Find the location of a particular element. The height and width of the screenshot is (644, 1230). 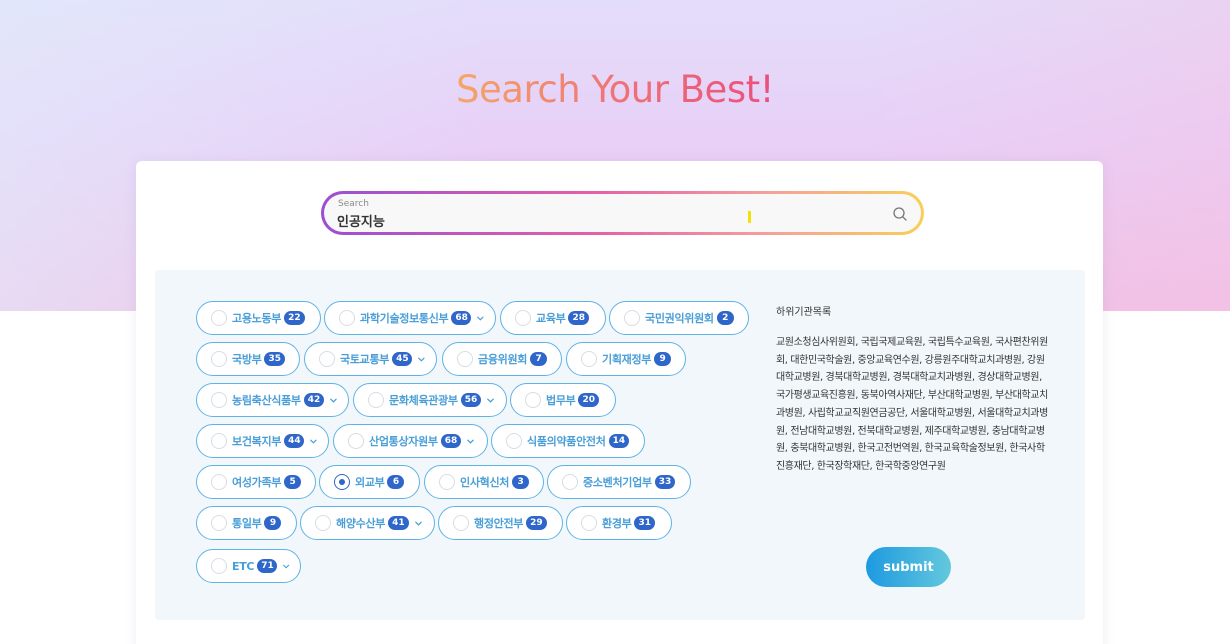

ministry-chip: 법무부 20 is located at coordinates (563, 400).